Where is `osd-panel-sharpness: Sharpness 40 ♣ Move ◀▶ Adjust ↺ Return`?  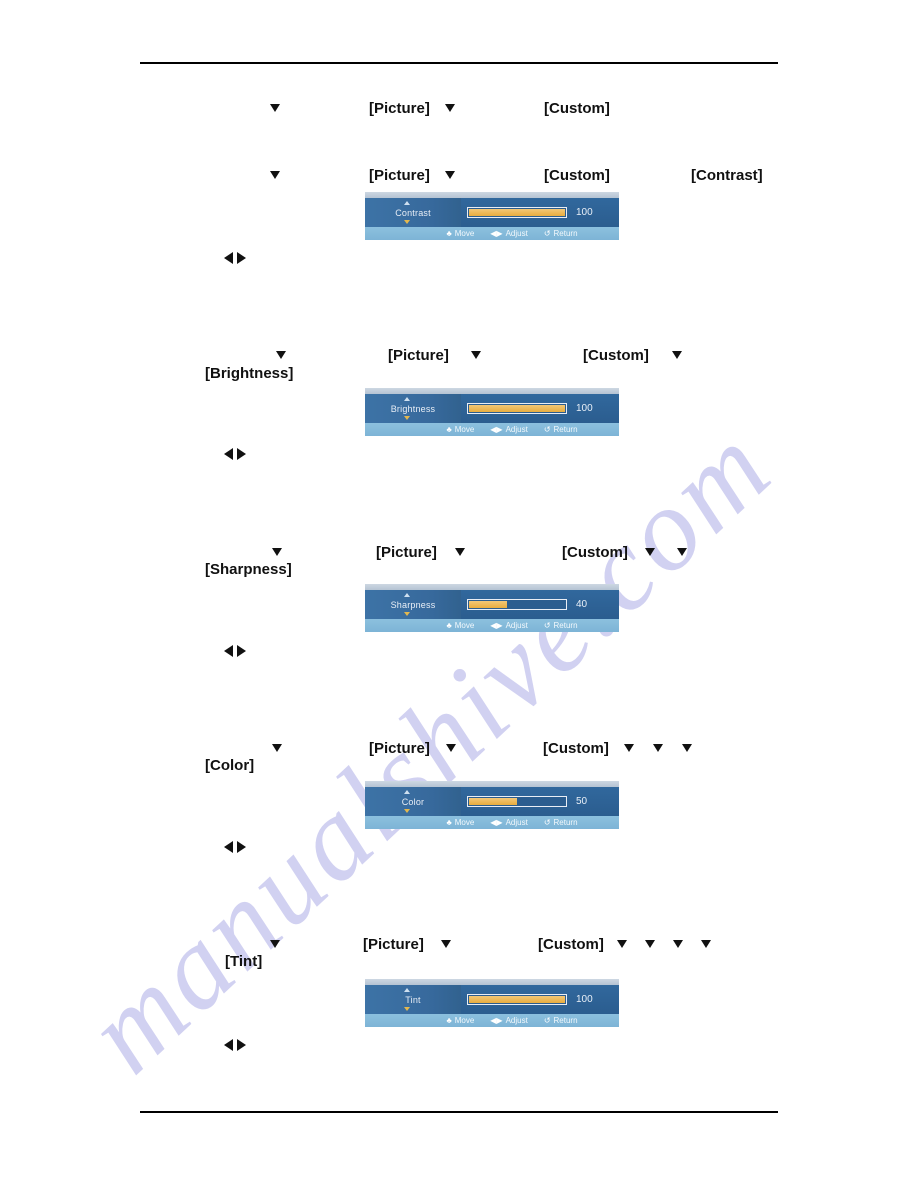 osd-panel-sharpness: Sharpness 40 ♣ Move ◀▶ Adjust ↺ Return is located at coordinates (492, 608).